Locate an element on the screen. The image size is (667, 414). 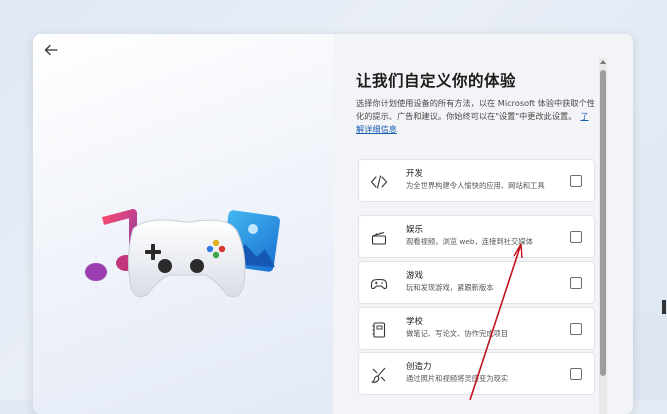
code-icon is located at coordinates (379, 182).